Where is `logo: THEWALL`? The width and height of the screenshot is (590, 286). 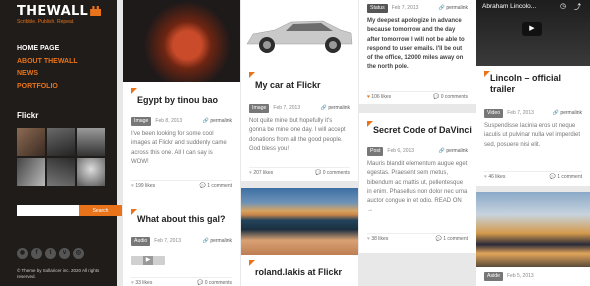 logo: THEWALL is located at coordinates (59, 11).